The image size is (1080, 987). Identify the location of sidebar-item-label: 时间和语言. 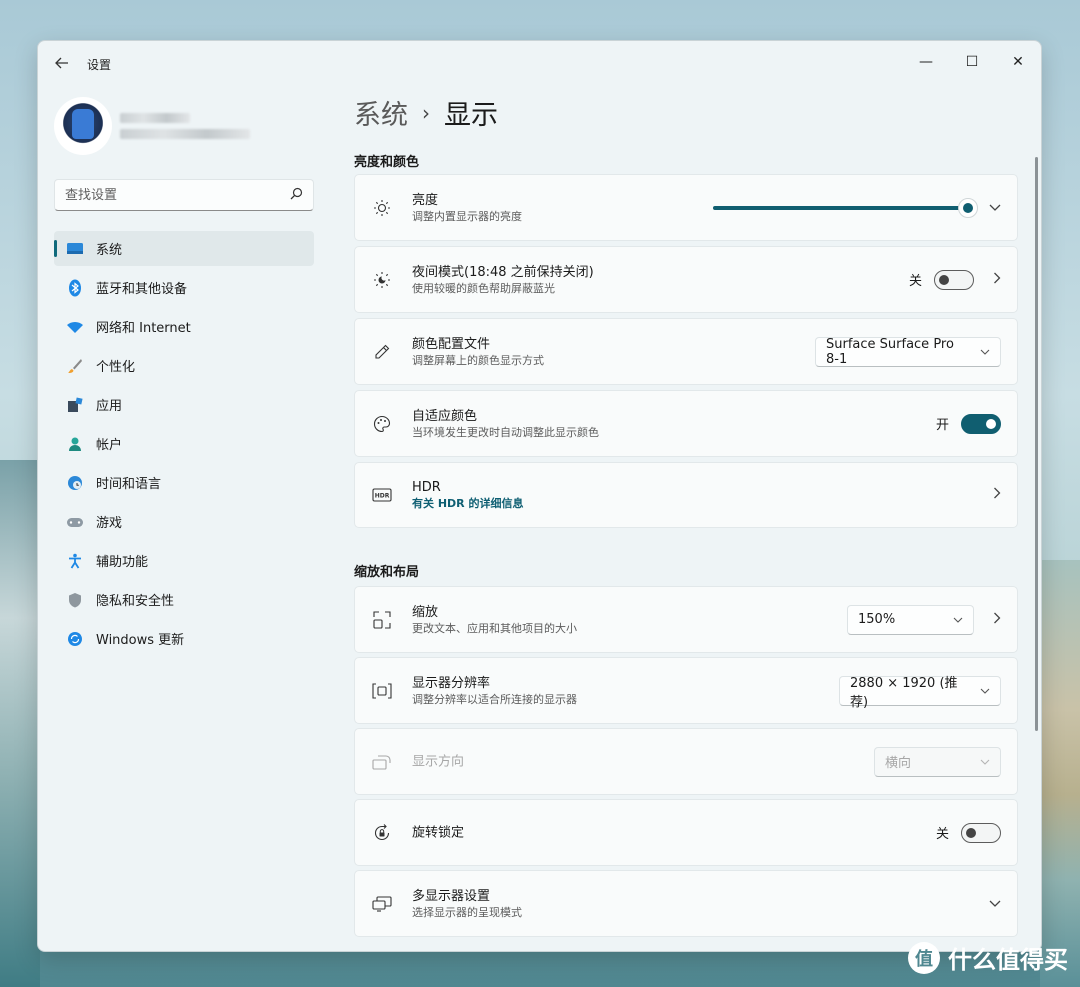
(129, 484).